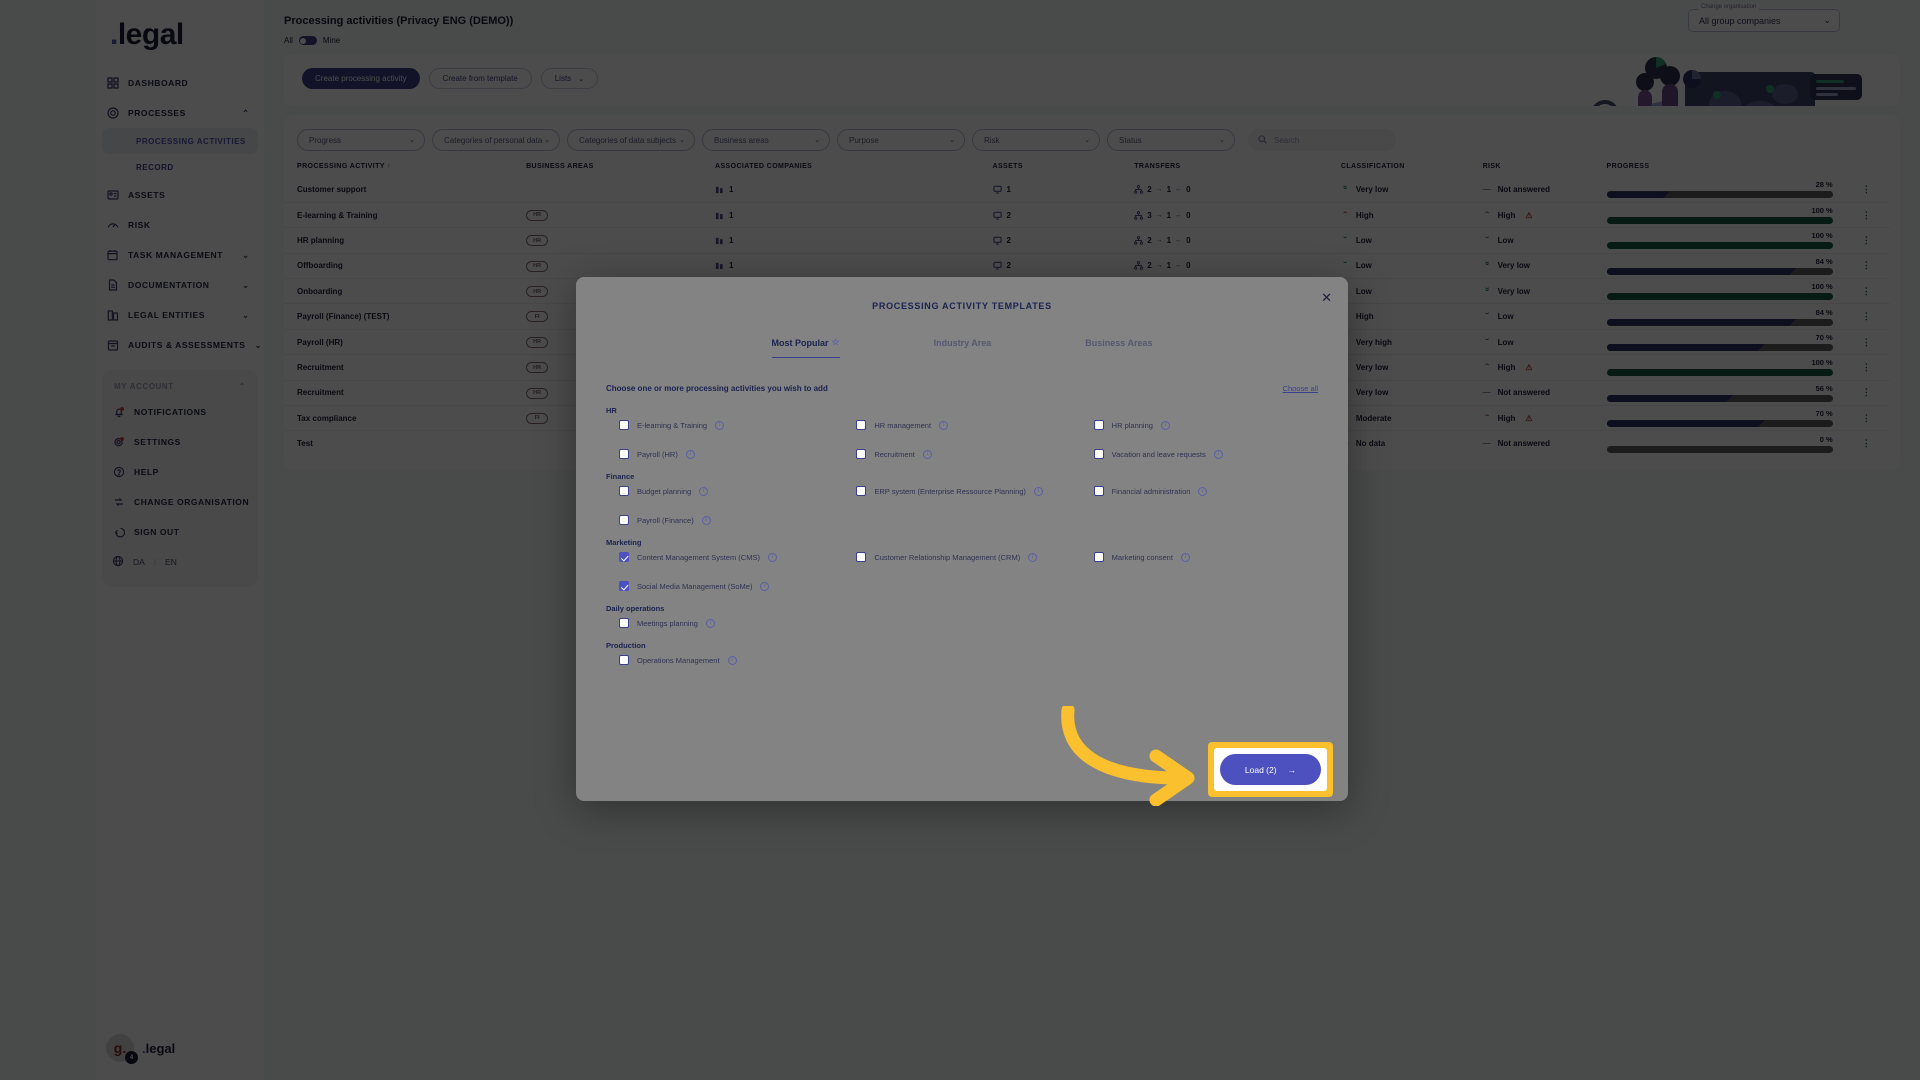 This screenshot has height=1080, width=1920. Describe the element at coordinates (180, 141) in the screenshot. I see `sidebar-item-processing-activities: PROCESSING ACTIVITIES` at that location.